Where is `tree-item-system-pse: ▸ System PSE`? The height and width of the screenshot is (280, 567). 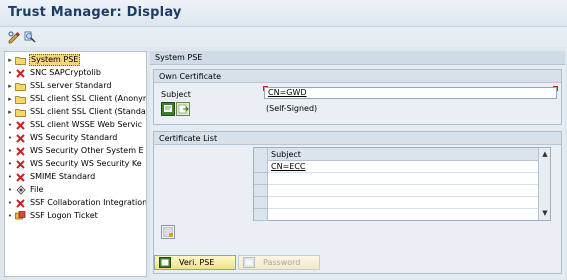 tree-item-system-pse: ▸ System PSE is located at coordinates (44, 60).